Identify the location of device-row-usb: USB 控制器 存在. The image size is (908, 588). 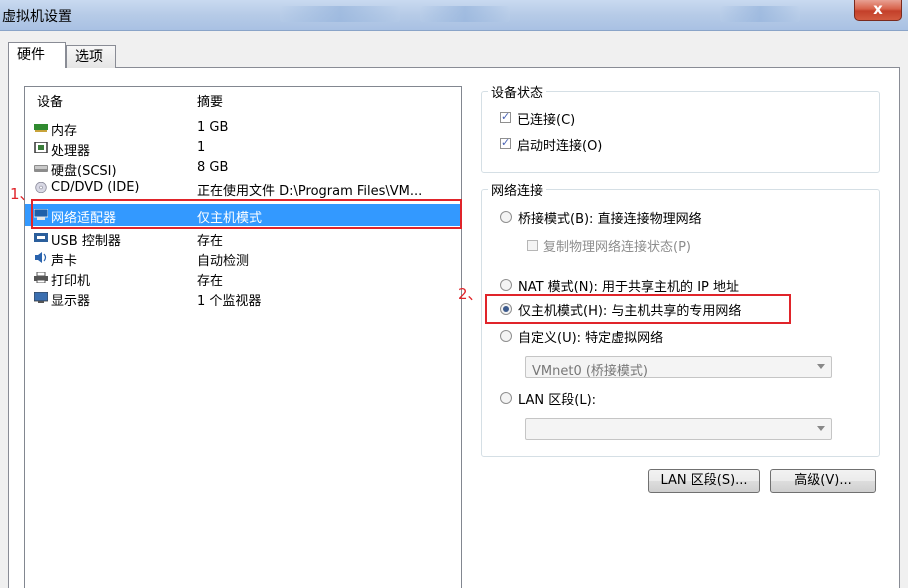
(243, 238).